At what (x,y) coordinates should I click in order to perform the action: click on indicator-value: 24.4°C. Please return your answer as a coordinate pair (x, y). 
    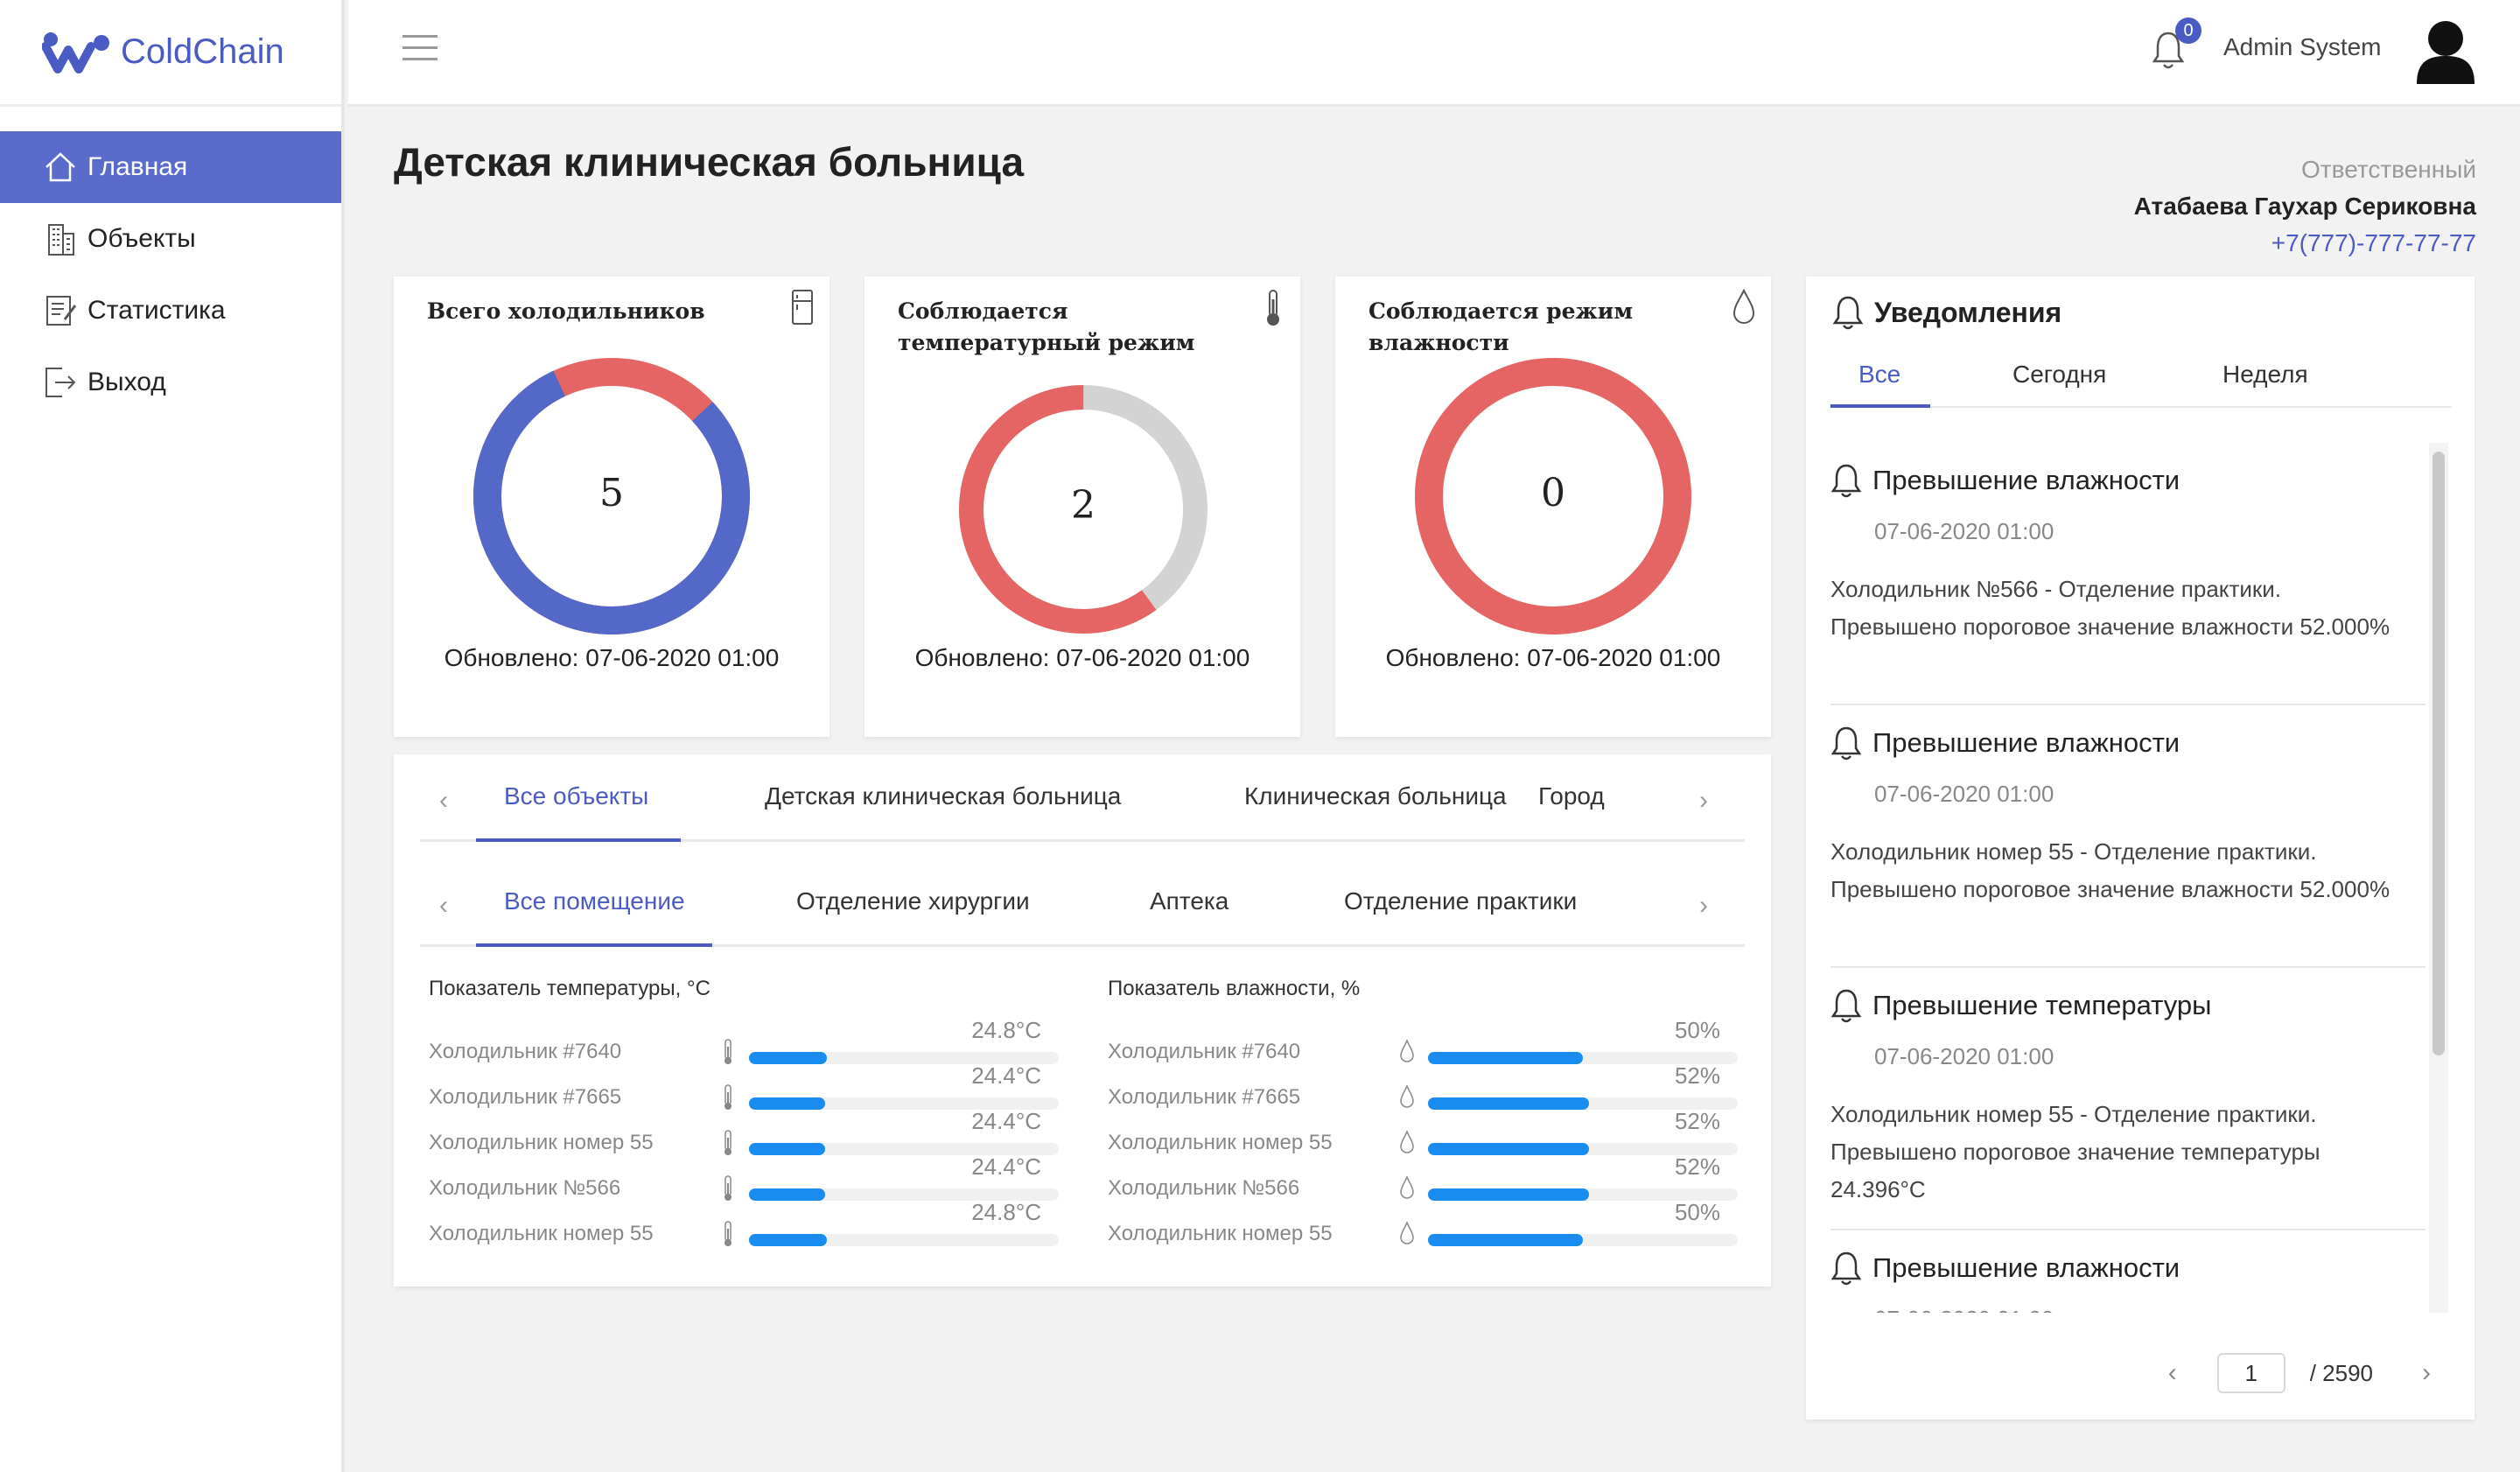
    Looking at the image, I should click on (1006, 1166).